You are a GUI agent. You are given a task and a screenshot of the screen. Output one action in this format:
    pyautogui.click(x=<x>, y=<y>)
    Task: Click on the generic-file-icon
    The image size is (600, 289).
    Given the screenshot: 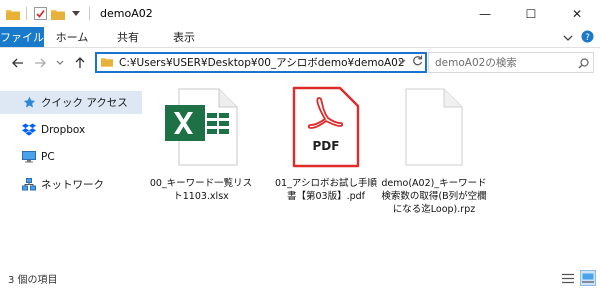 What is the action you would take?
    pyautogui.click(x=434, y=127)
    